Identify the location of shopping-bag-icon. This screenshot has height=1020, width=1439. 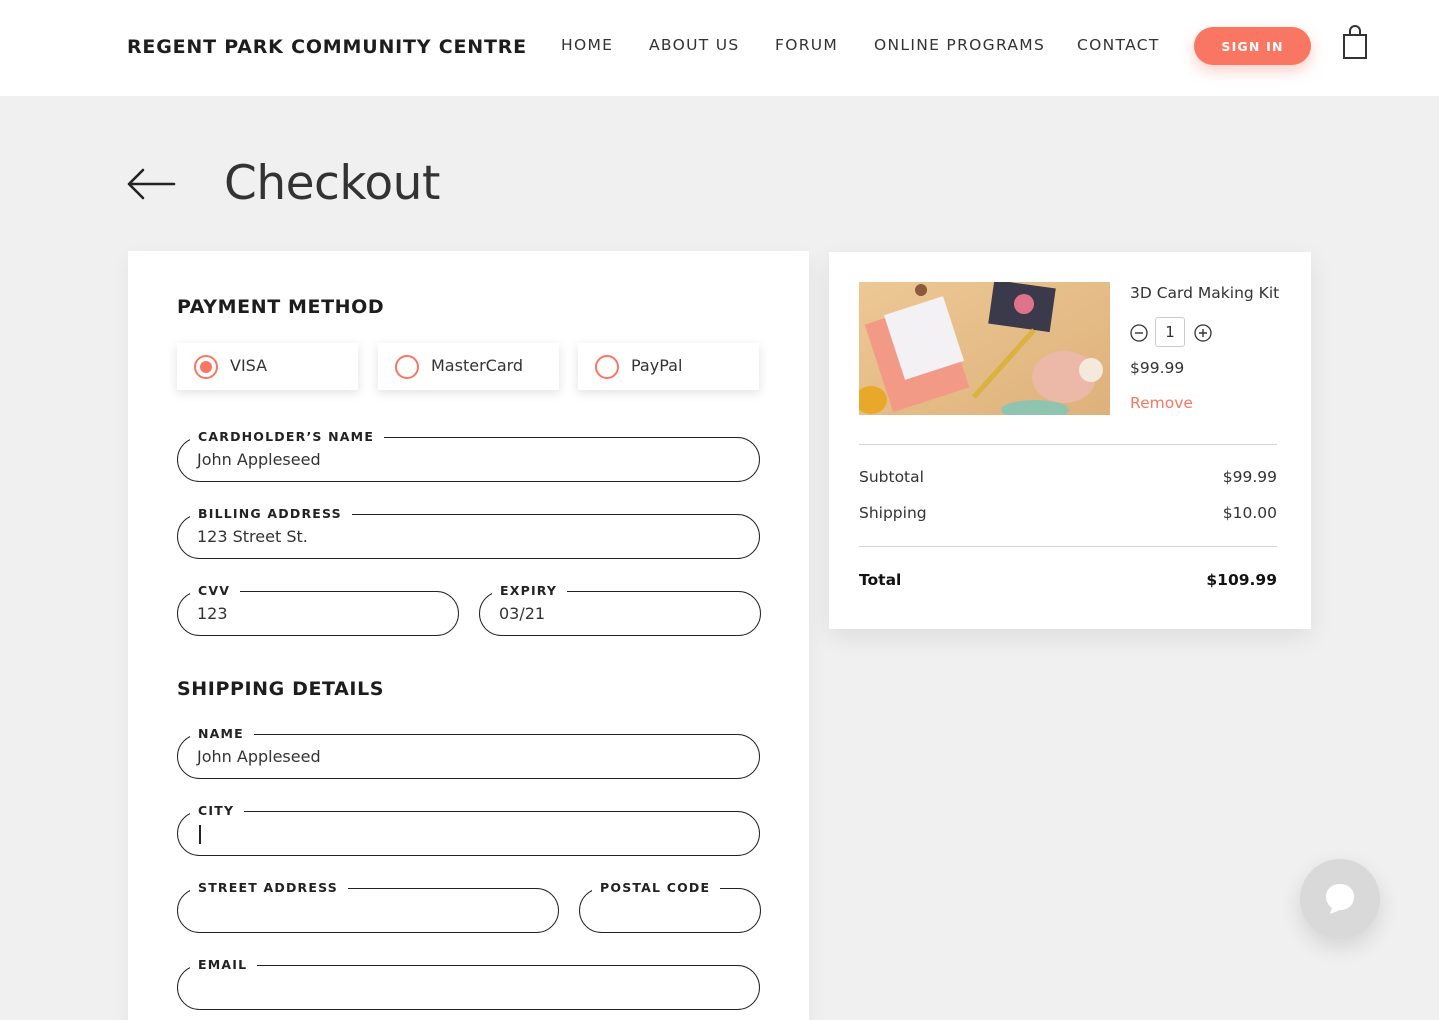
(1355, 42).